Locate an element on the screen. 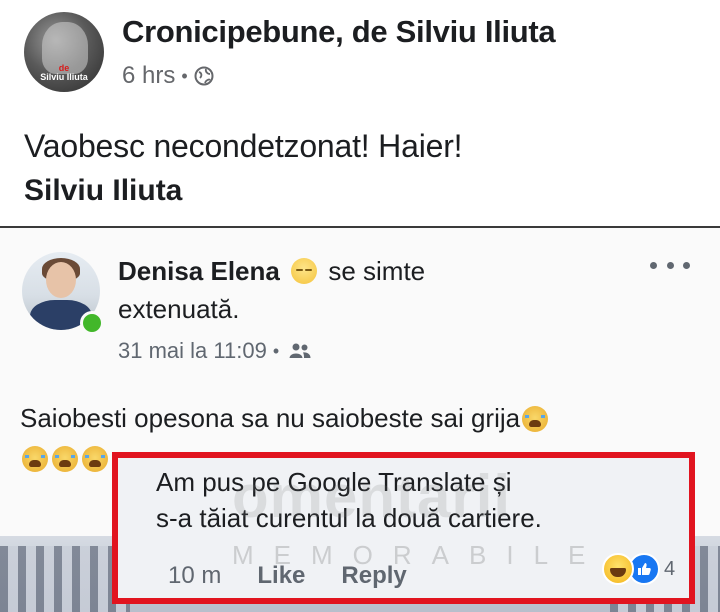 The image size is (720, 612). post-text: Vaobesc necondetzonat! Haier! is located at coordinates (243, 146).